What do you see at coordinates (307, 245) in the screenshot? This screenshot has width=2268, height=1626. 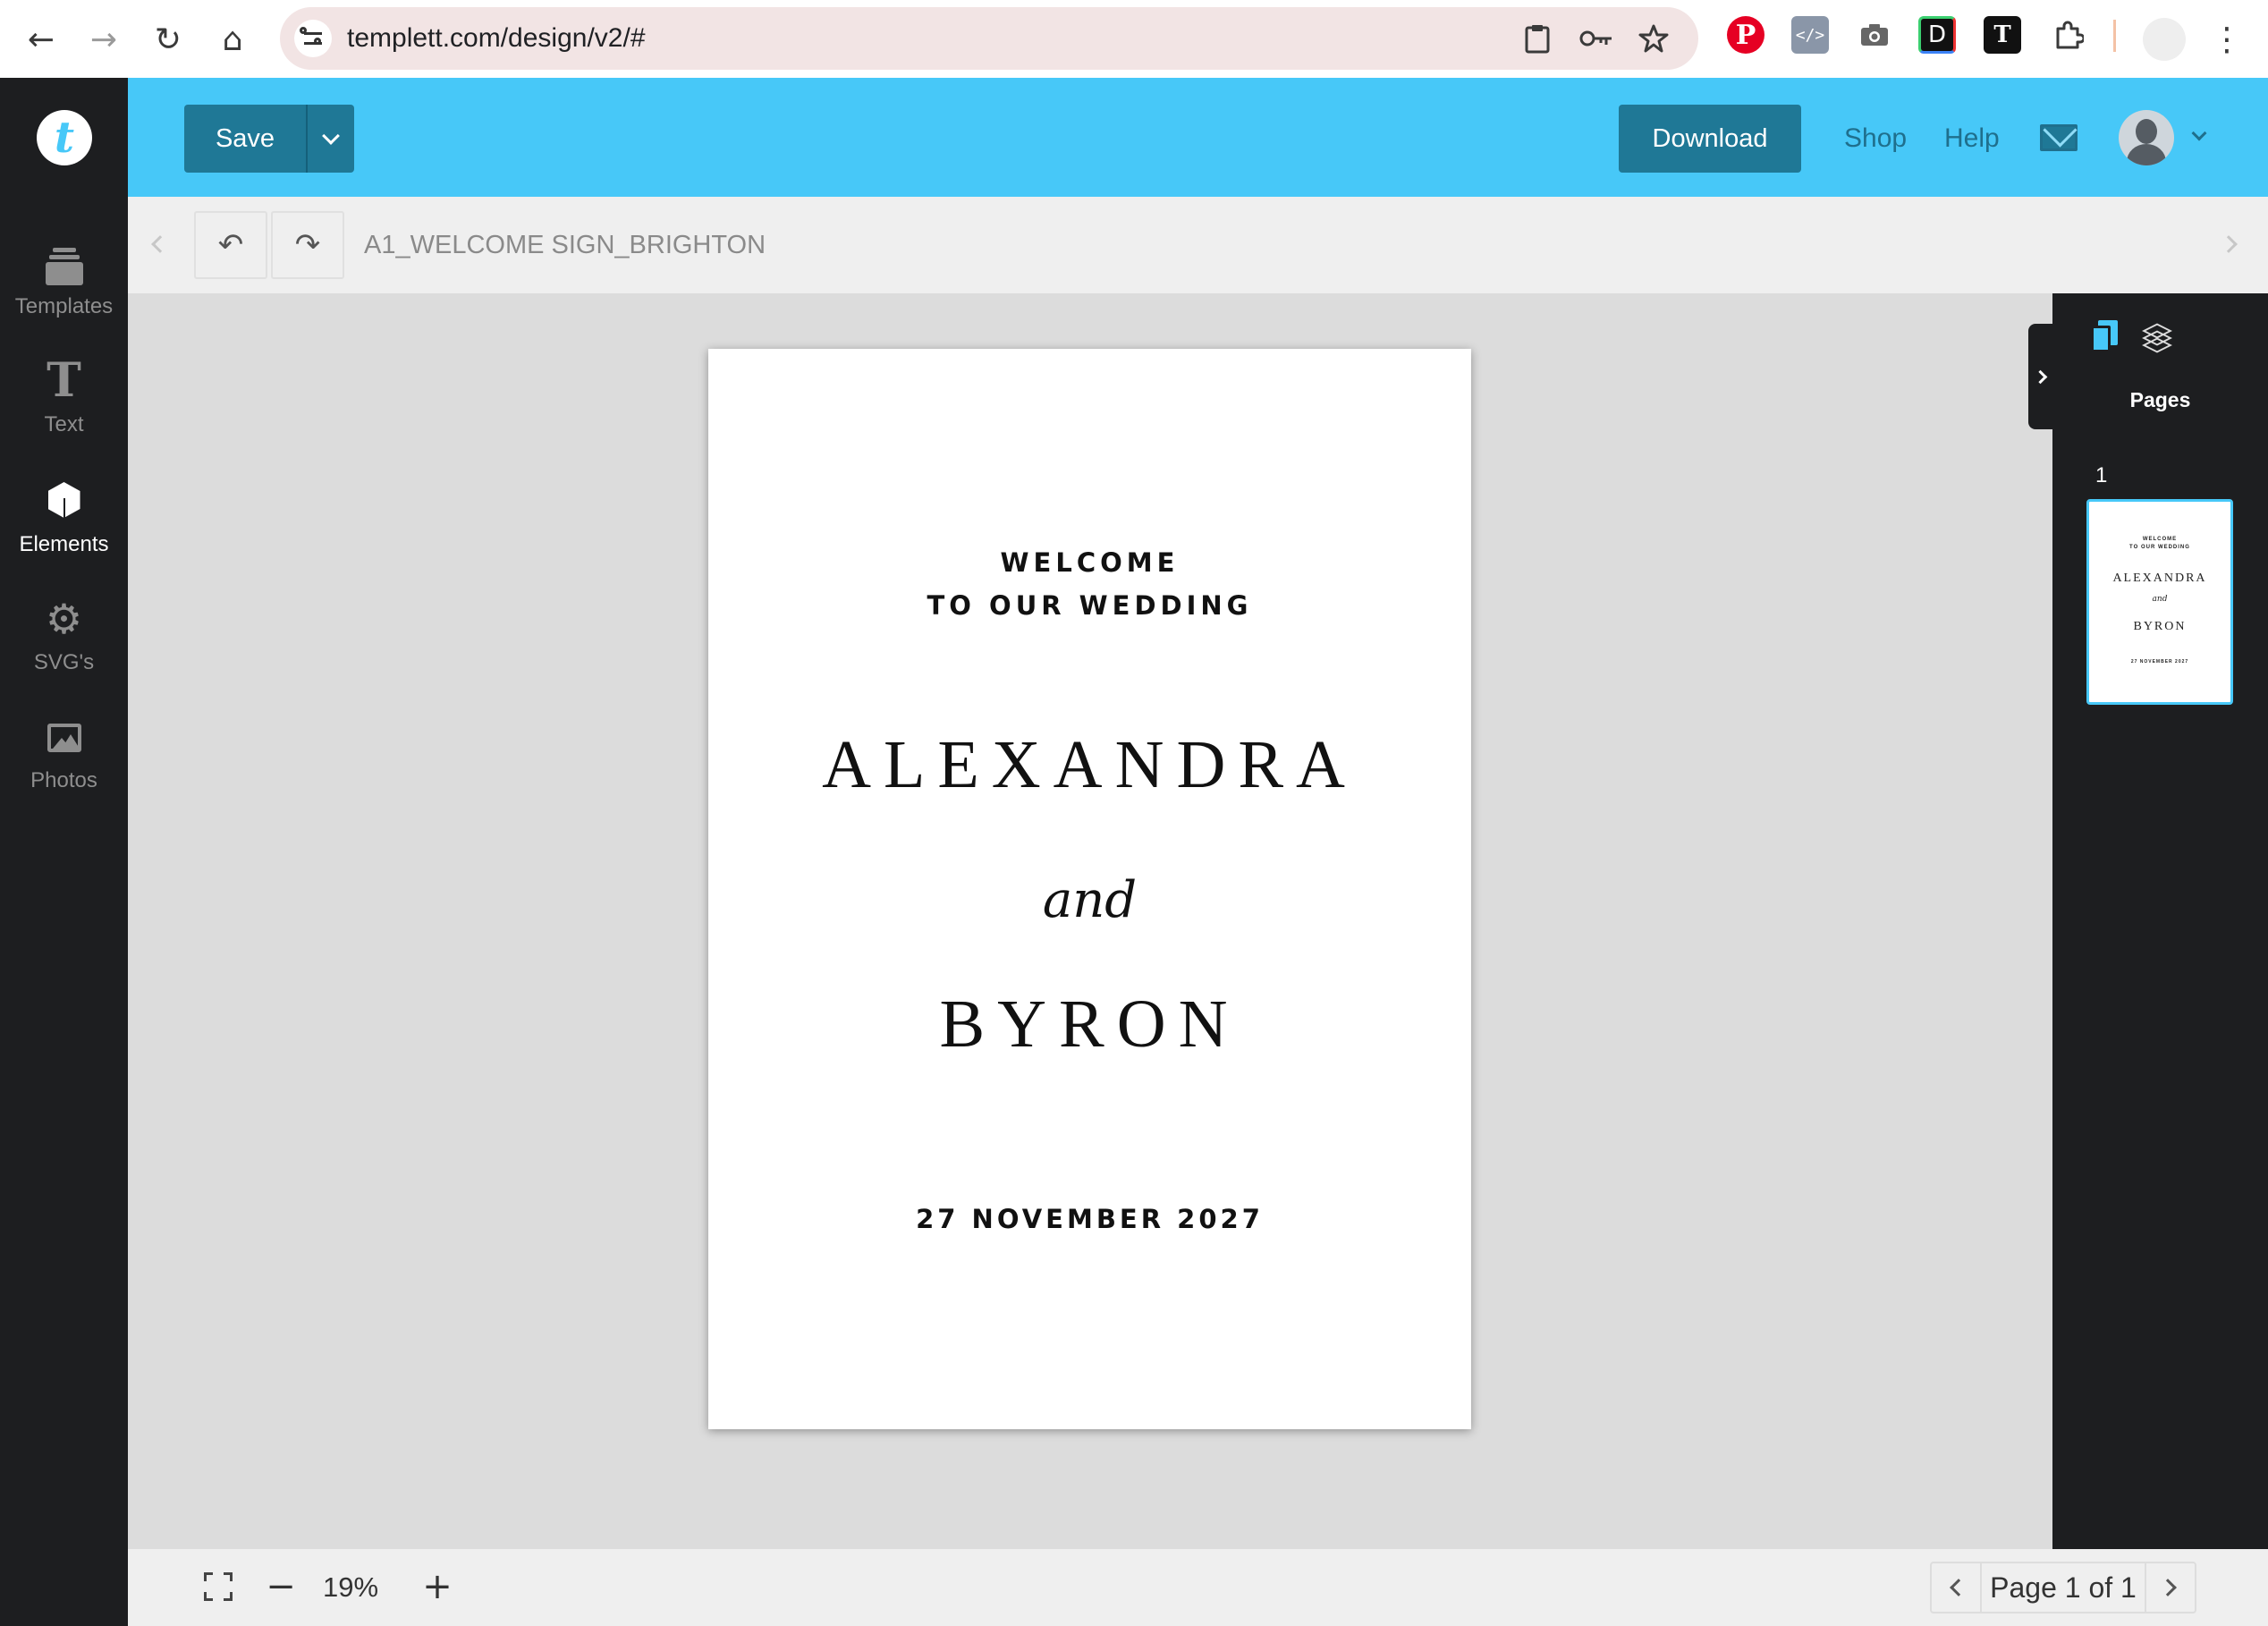 I see `redo-button: ↷` at bounding box center [307, 245].